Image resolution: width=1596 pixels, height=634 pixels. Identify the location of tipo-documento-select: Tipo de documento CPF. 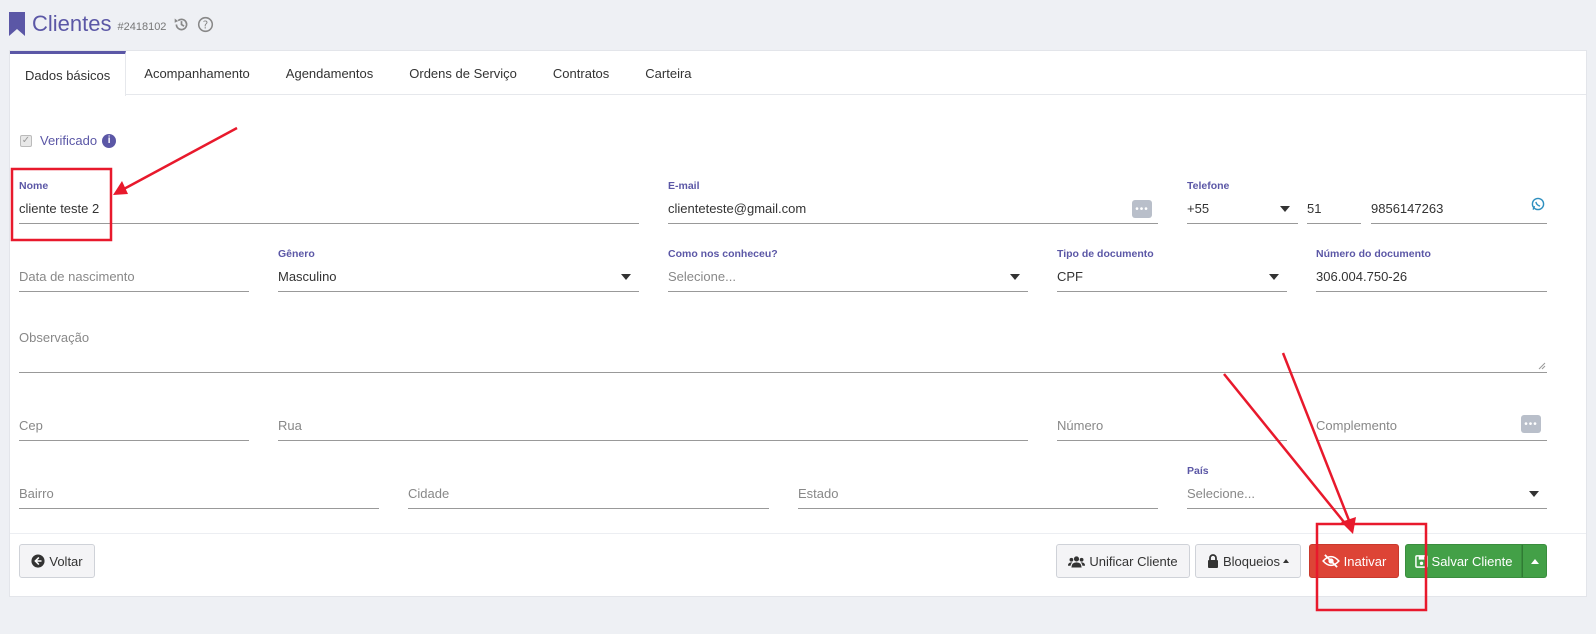
(1172, 270).